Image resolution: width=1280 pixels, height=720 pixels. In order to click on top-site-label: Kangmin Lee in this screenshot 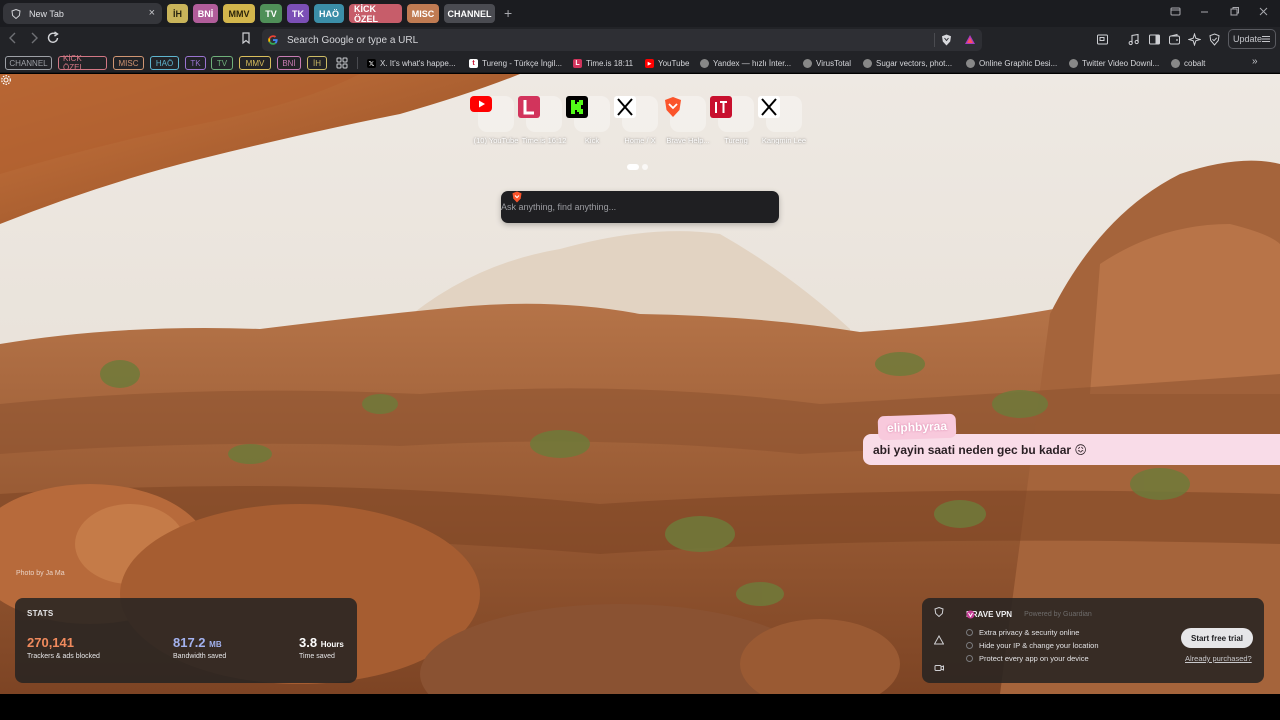, I will do `click(784, 140)`.